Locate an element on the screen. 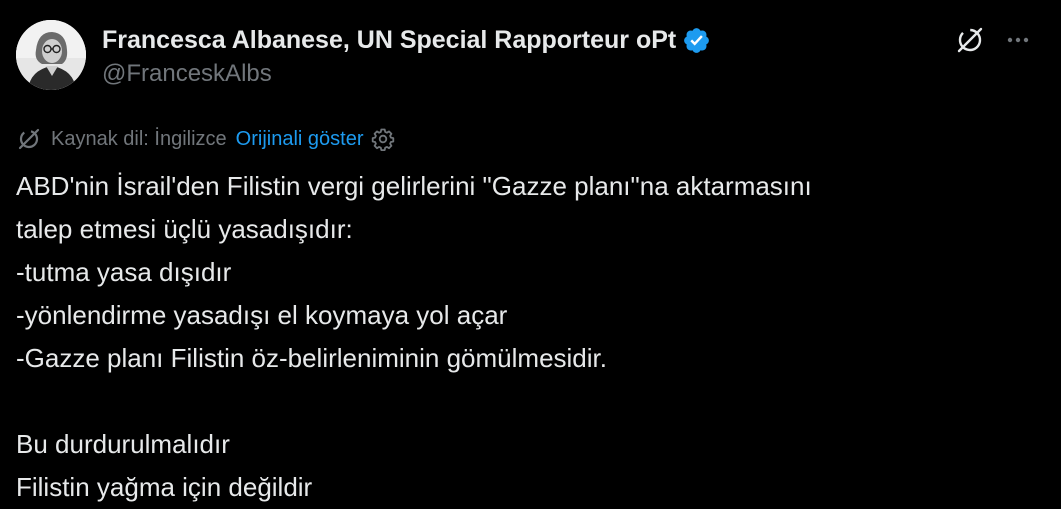  translation-bar: Kaynak dil: İngilizce Orijinali göster is located at coordinates (205, 139).